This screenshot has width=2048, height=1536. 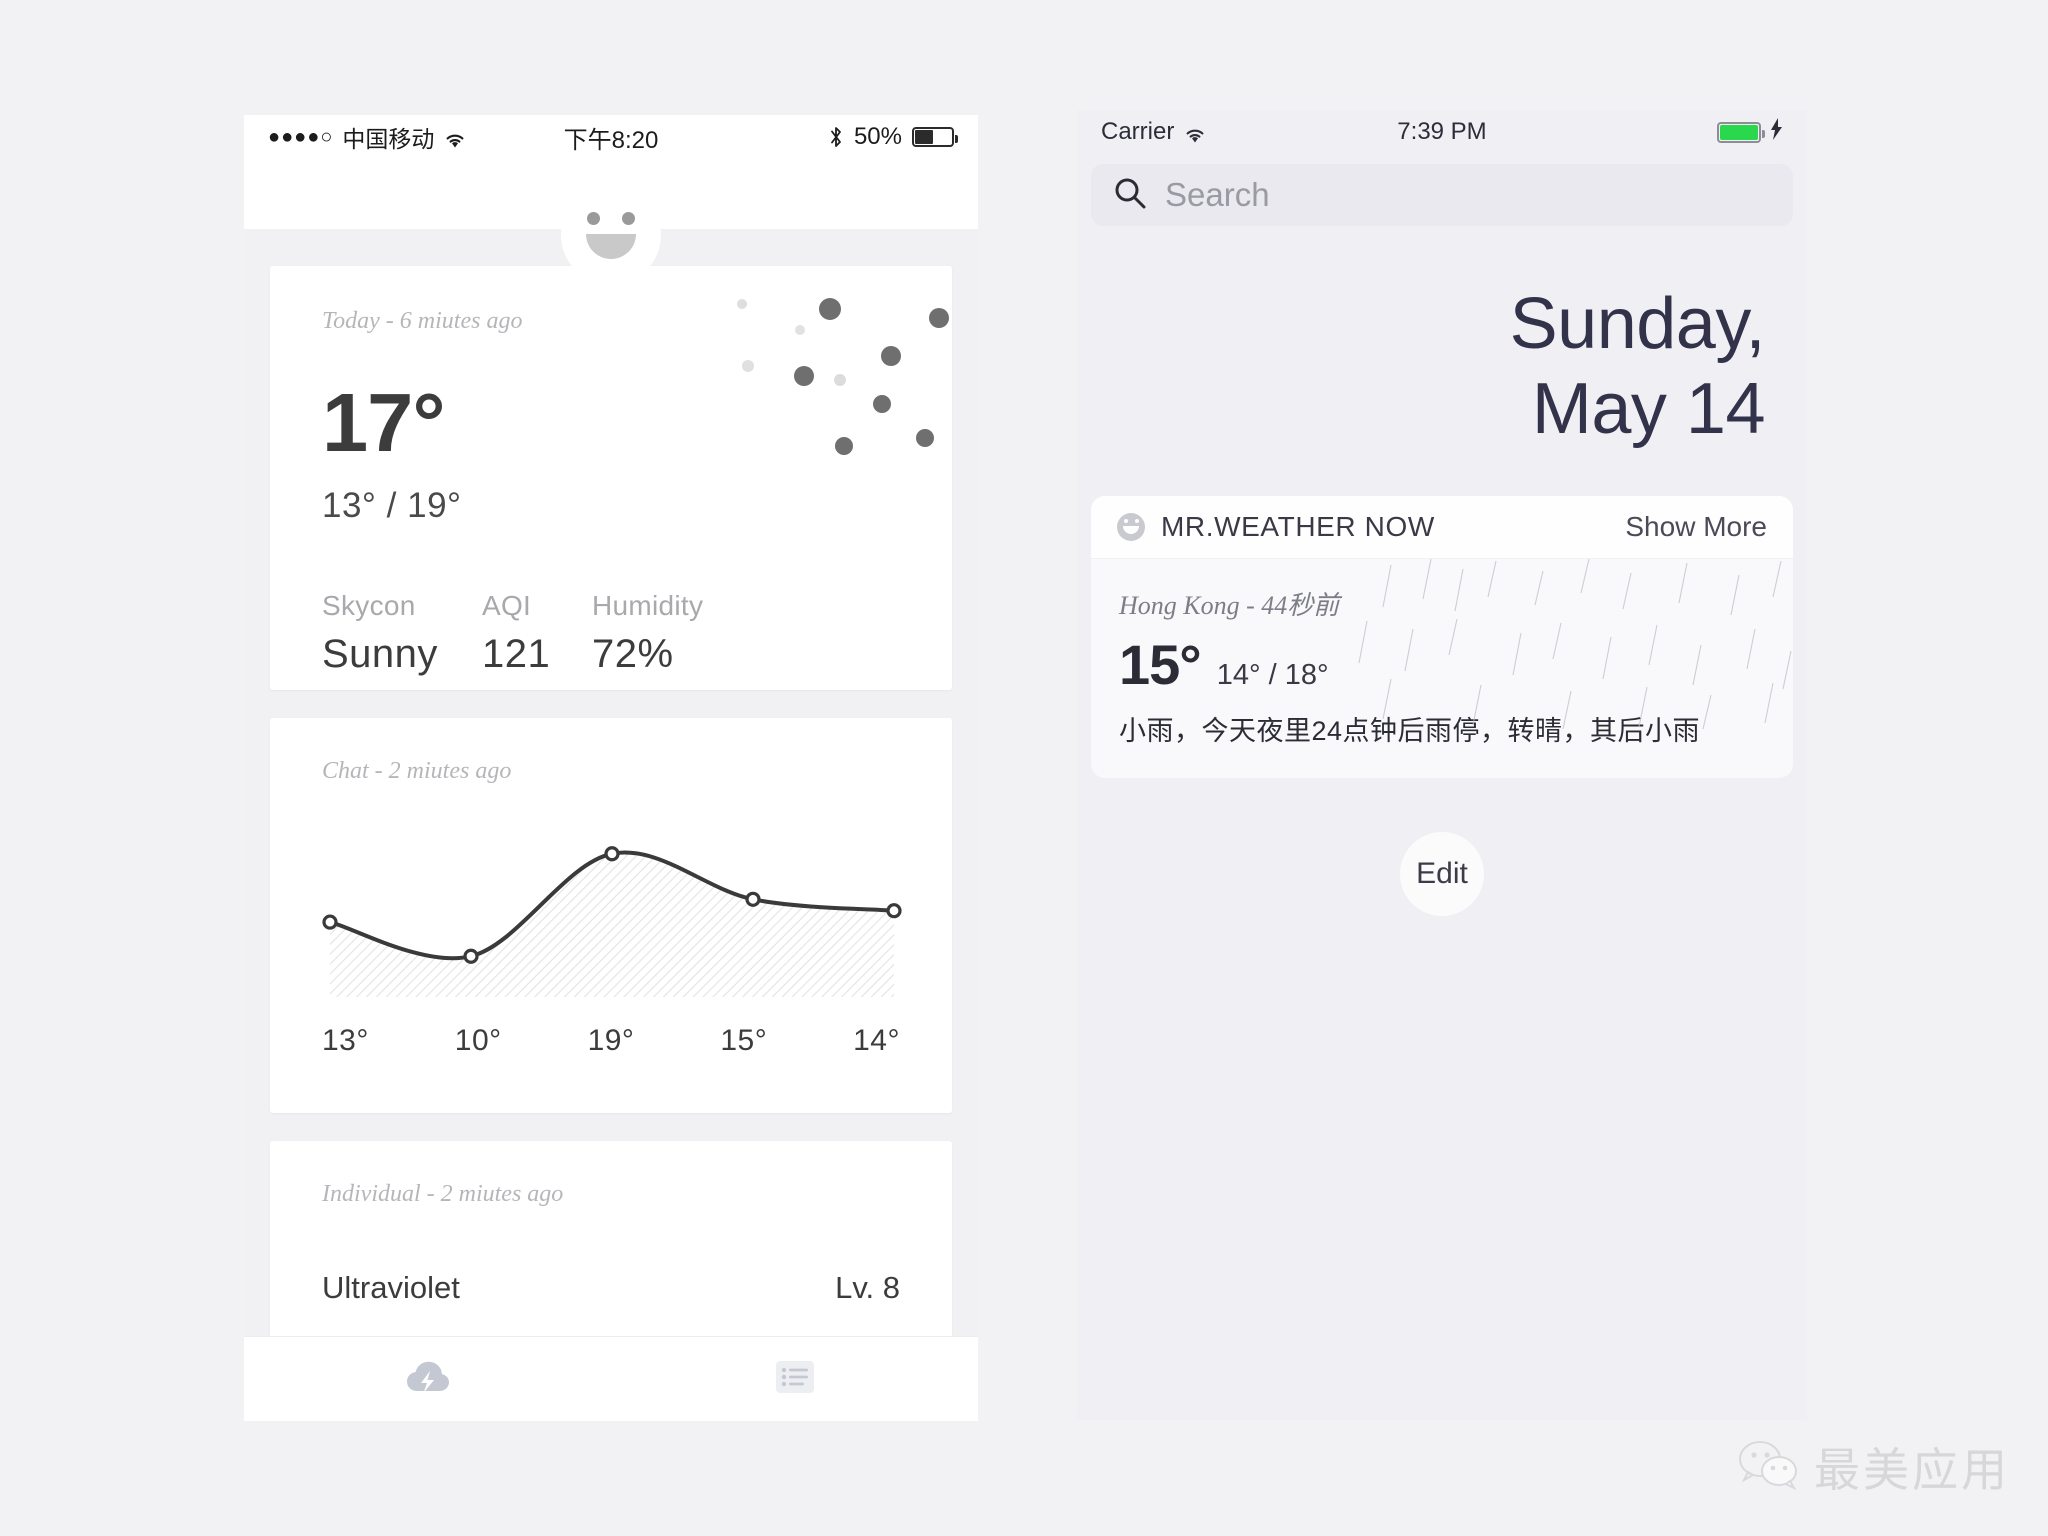 I want to click on card-meta: Today - 6 miutes ago, so click(x=422, y=321).